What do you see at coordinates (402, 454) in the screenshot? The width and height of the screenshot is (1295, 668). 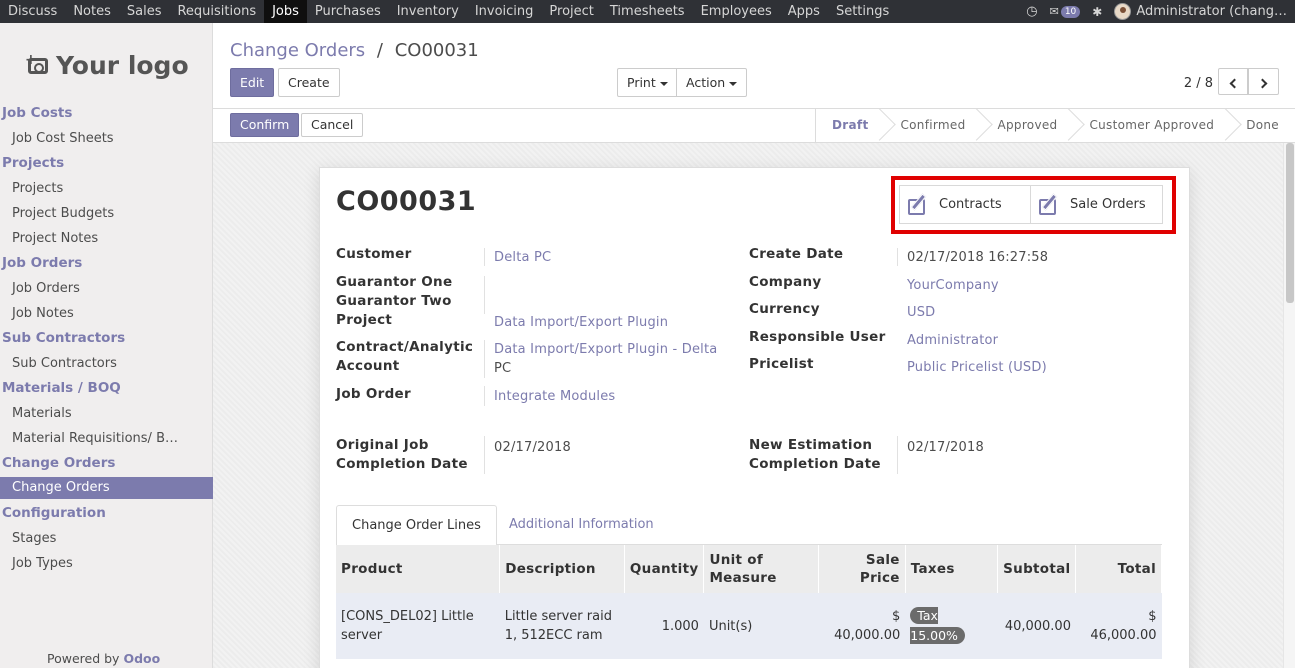 I see `original-completion-date-label: Original Job Completion Date` at bounding box center [402, 454].